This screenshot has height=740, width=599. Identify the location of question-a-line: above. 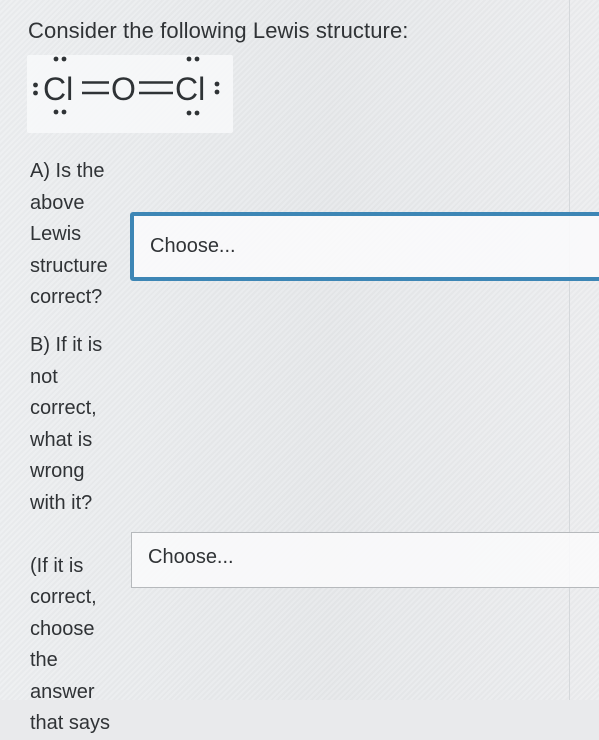
(57, 202).